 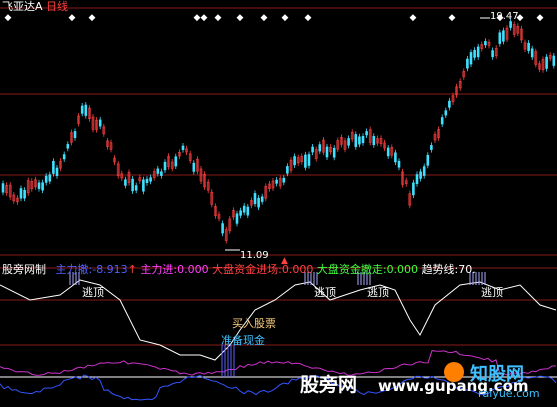 What do you see at coordinates (274, 18) in the screenshot?
I see `diamond-markers: ◆ ◆ ◆ ◆ ◆ ◆ ◆ ◆ ◆ ◆ ◆ ◆ ◆ ◆ ◆` at bounding box center [274, 18].